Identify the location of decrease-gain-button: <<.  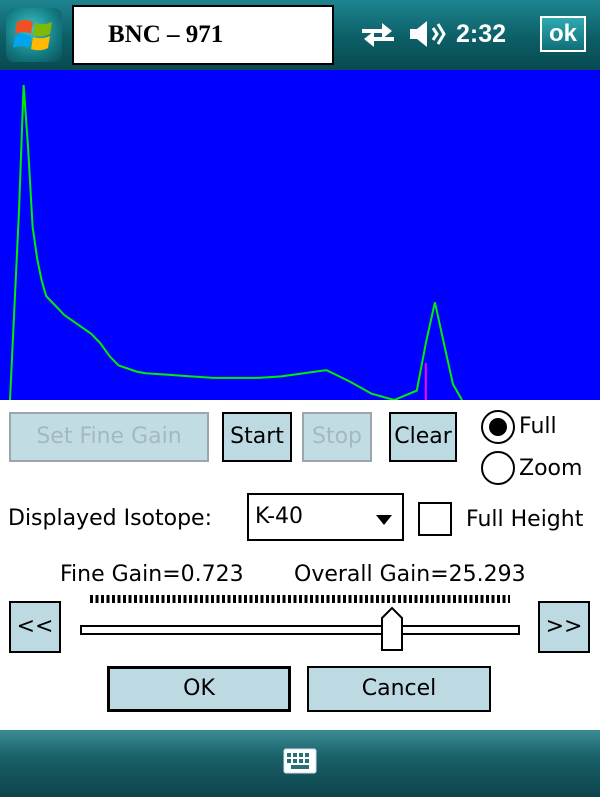
(35, 627).